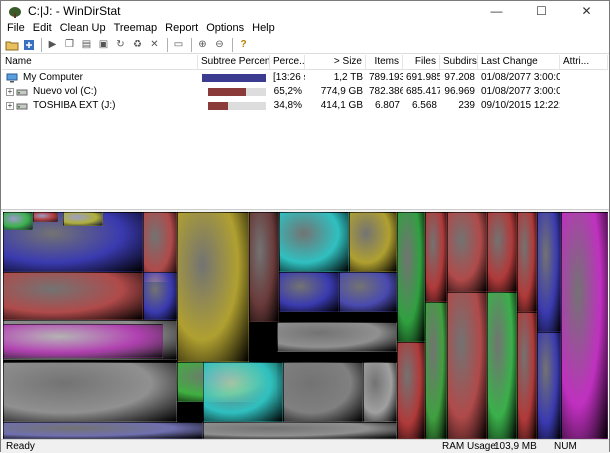 The image size is (610, 453). What do you see at coordinates (287, 91) in the screenshot?
I see `row-percent: 65,2%` at bounding box center [287, 91].